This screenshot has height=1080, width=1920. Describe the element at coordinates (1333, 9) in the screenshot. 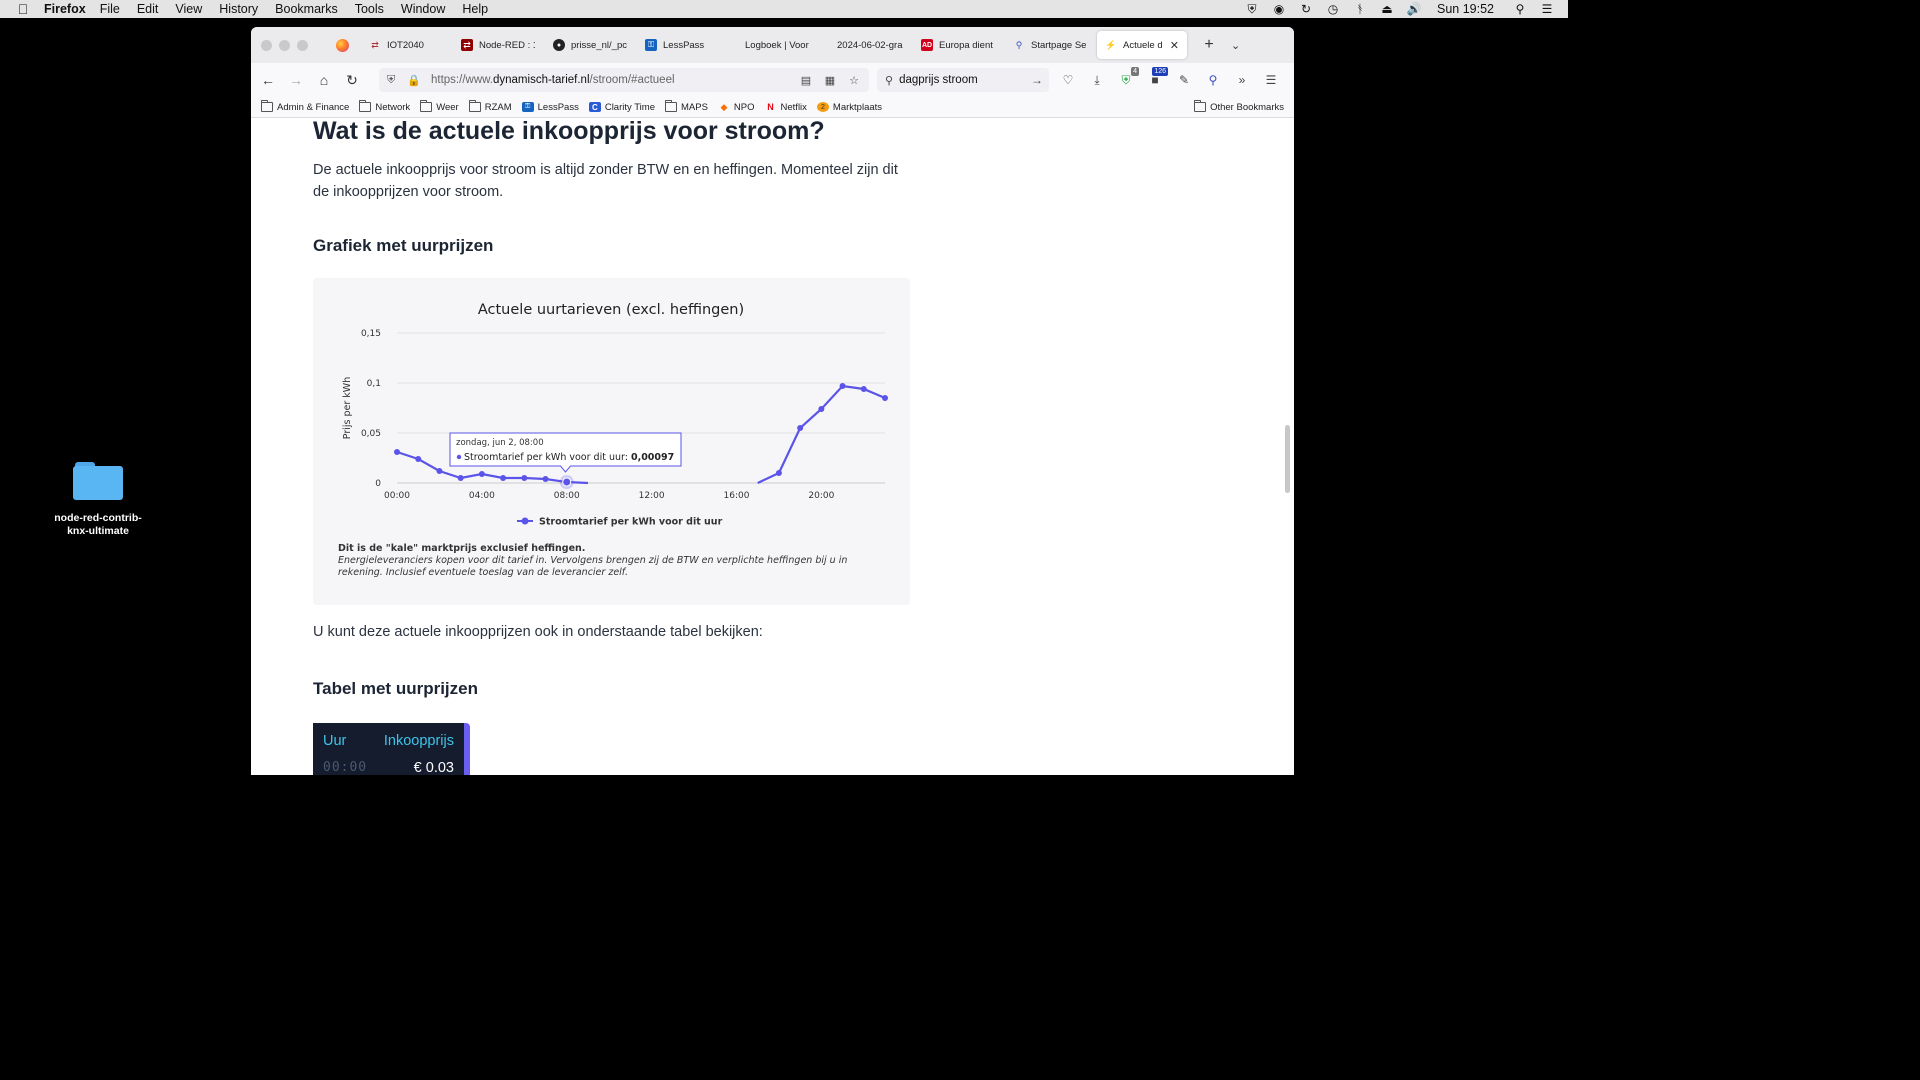

I see `time-machine-icon: ◷` at that location.